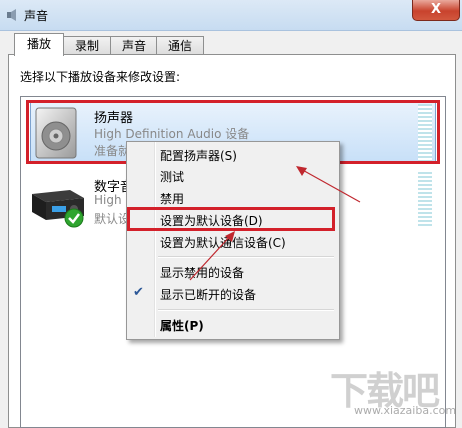 This screenshot has height=428, width=462. I want to click on tab-communications: 通信, so click(180, 45).